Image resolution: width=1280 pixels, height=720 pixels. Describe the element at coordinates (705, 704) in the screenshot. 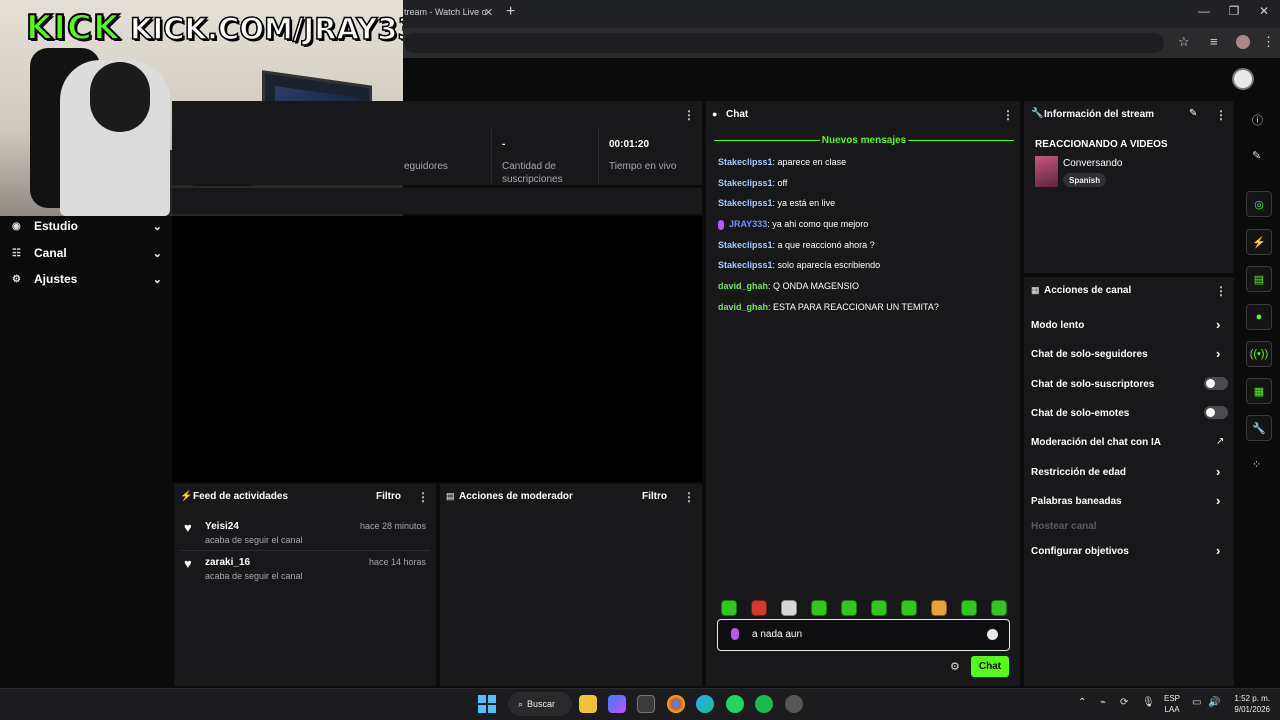

I see `edge-icon` at that location.